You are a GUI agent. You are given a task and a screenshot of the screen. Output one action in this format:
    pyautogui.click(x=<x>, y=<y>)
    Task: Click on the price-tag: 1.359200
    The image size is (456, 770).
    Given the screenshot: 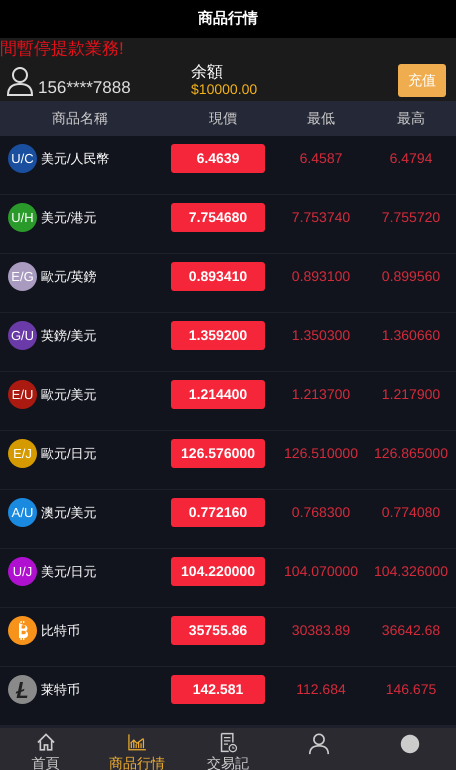 What is the action you would take?
    pyautogui.click(x=218, y=335)
    